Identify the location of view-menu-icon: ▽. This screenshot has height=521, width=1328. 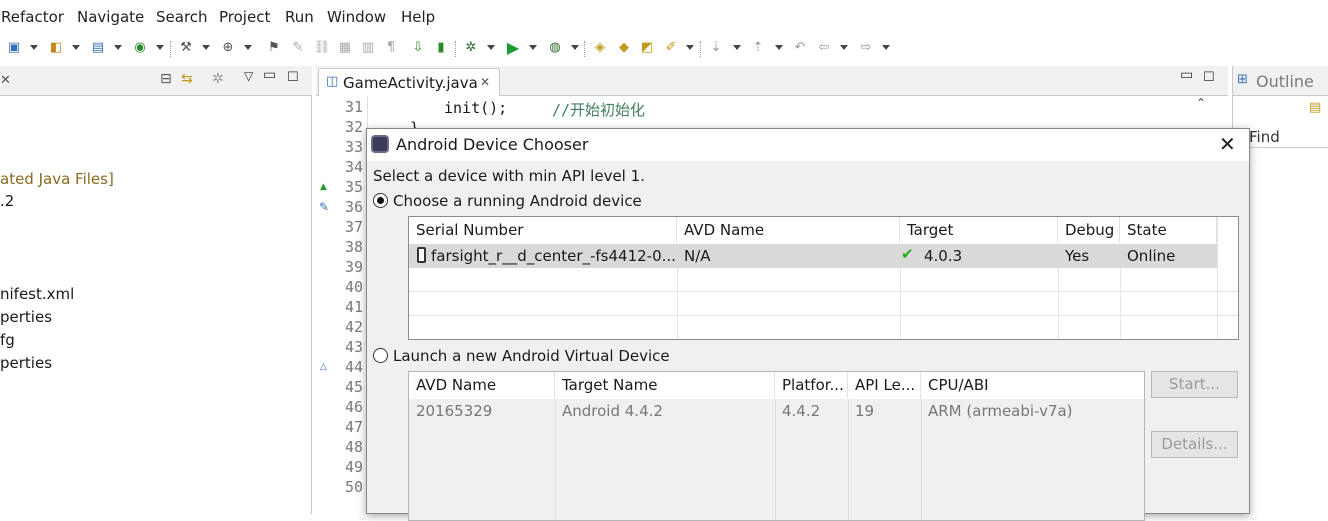
(248, 76).